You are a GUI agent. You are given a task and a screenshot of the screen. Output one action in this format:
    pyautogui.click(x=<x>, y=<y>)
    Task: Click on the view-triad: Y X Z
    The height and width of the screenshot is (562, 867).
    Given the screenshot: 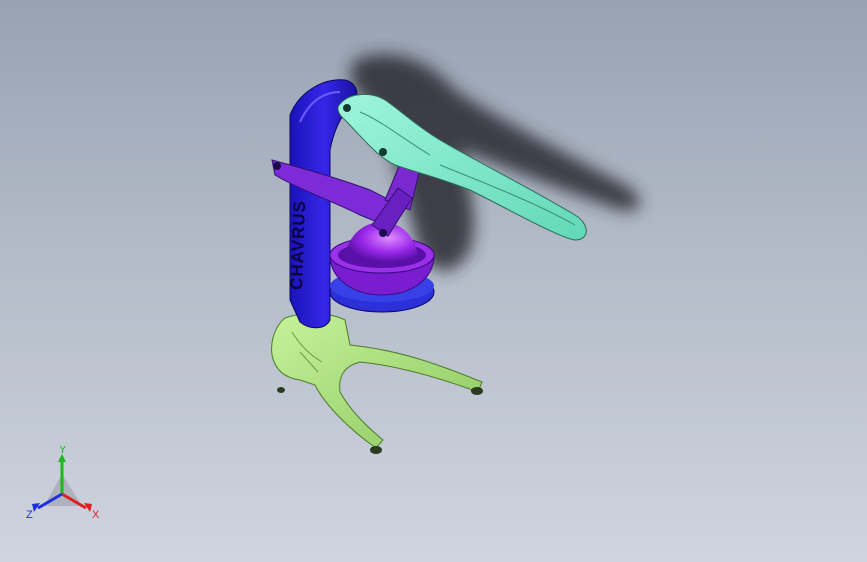 What is the action you would take?
    pyautogui.click(x=67, y=486)
    